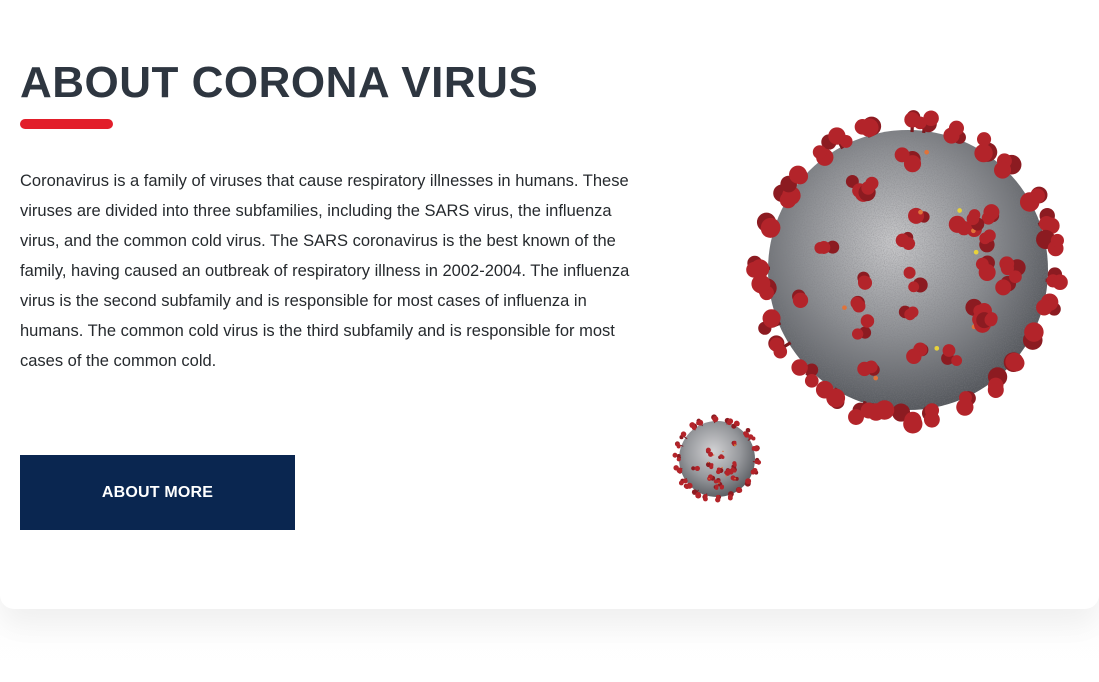 The width and height of the screenshot is (1099, 682). What do you see at coordinates (907, 272) in the screenshot?
I see `coronavirus-illustration` at bounding box center [907, 272].